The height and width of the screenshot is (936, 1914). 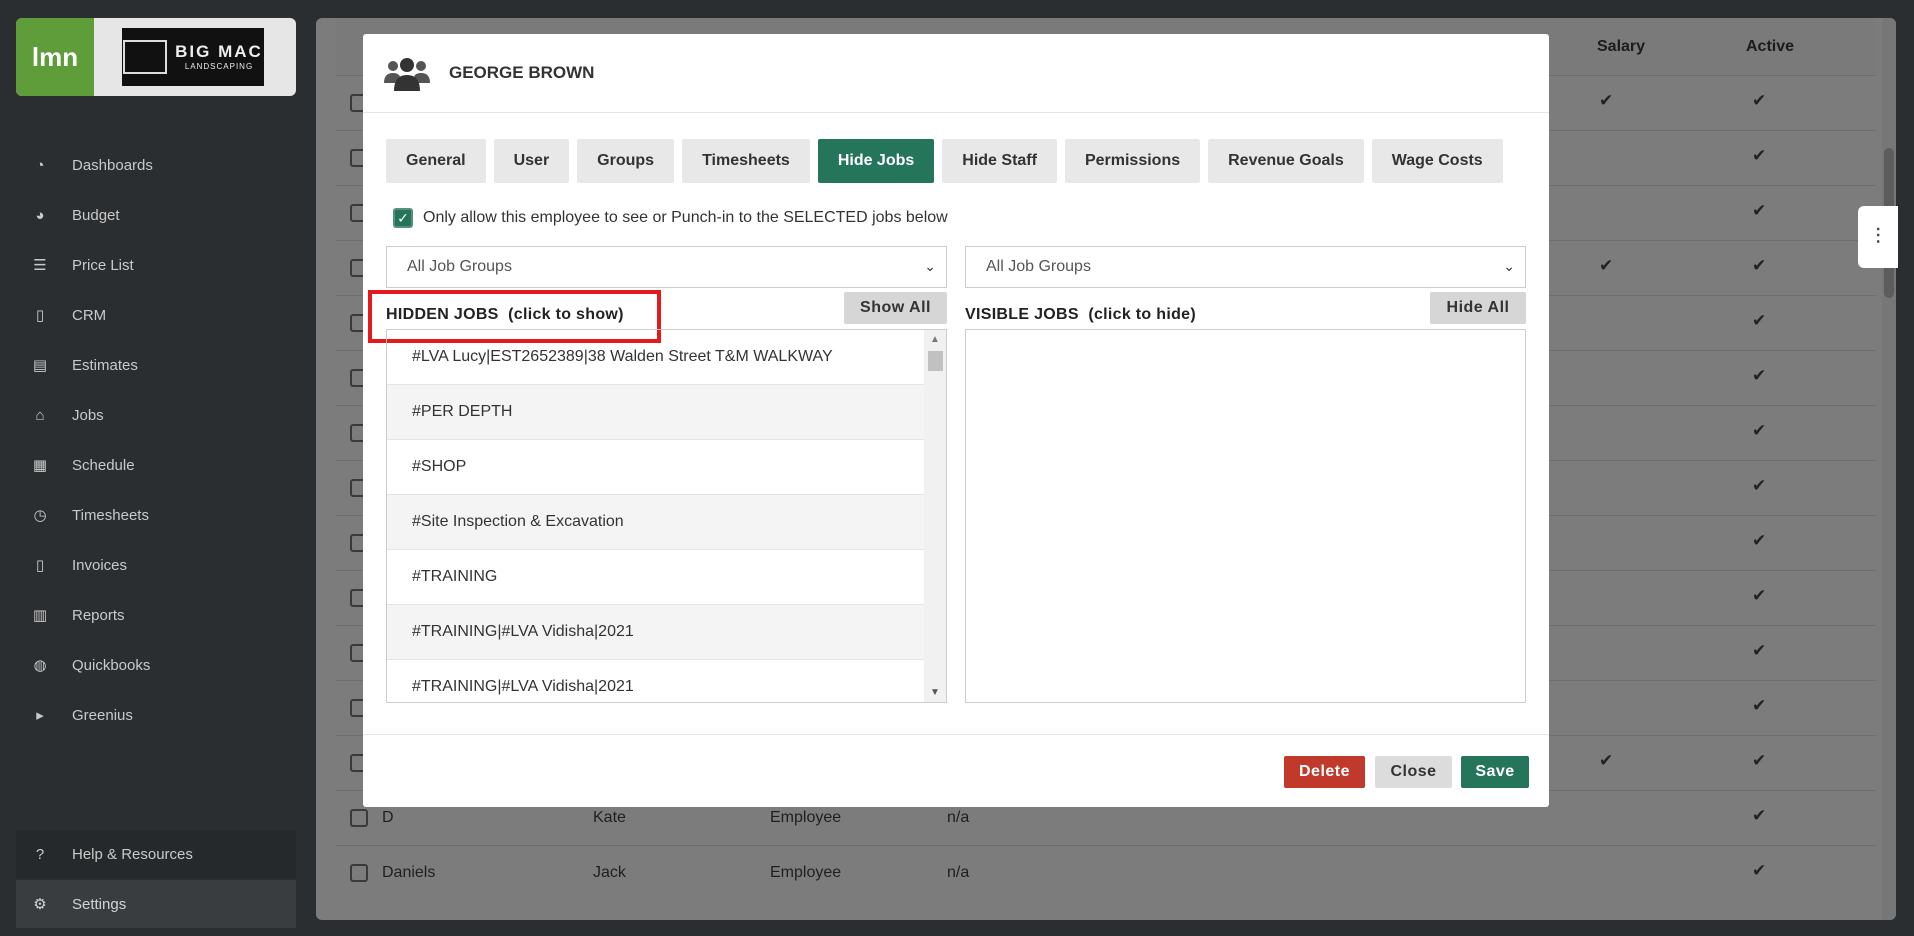 I want to click on sidebar-item-help: ? Help & Resources, so click(x=156, y=854).